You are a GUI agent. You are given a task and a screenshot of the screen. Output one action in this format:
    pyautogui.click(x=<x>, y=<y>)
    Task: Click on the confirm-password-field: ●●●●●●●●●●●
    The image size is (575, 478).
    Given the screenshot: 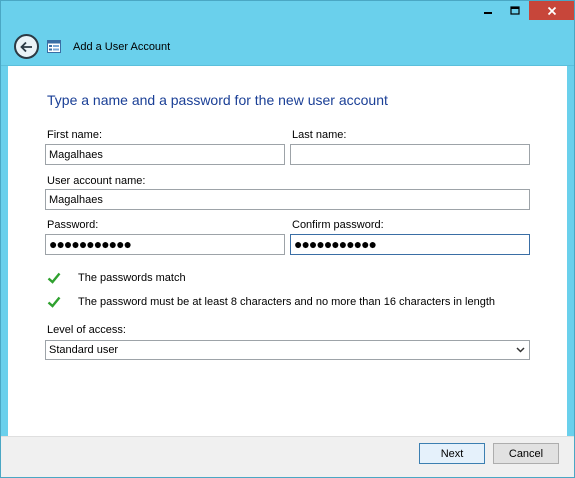 What is the action you would take?
    pyautogui.click(x=410, y=244)
    